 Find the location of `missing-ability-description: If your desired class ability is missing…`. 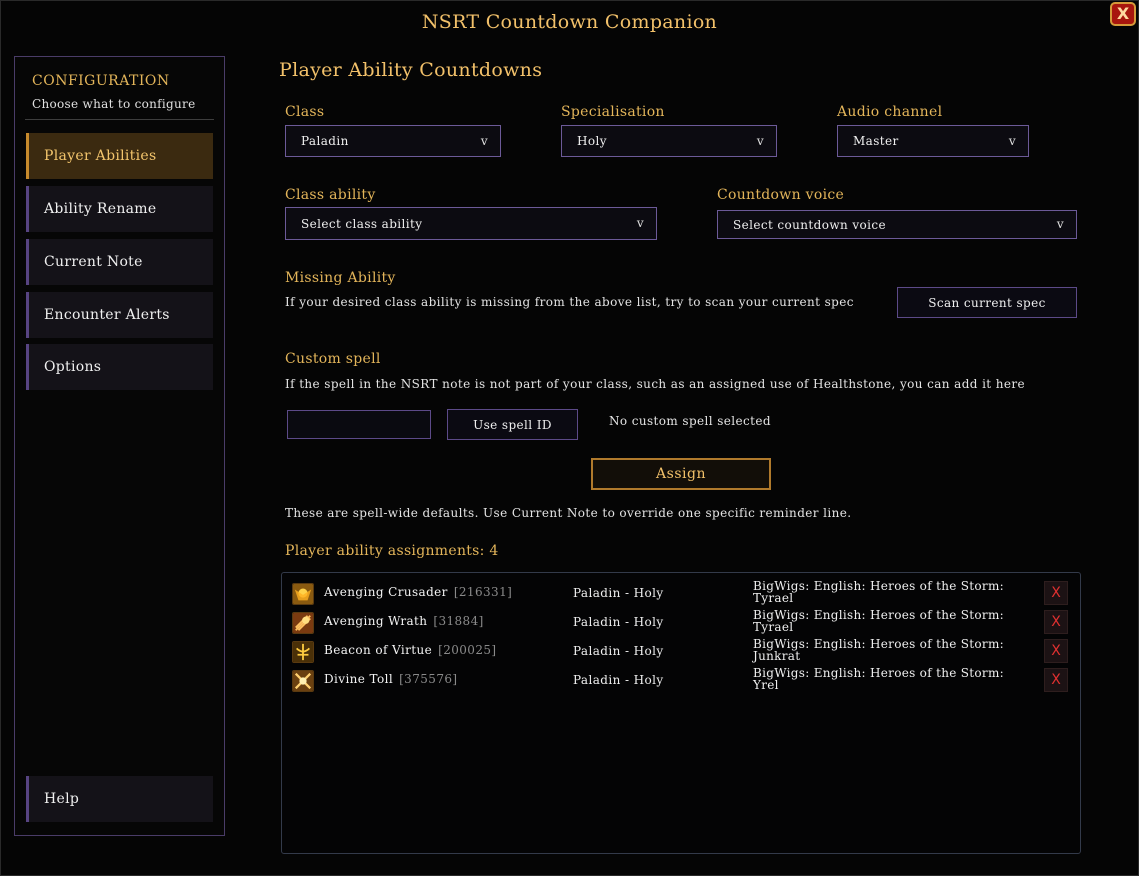

missing-ability-description: If your desired class ability is missing… is located at coordinates (569, 302).